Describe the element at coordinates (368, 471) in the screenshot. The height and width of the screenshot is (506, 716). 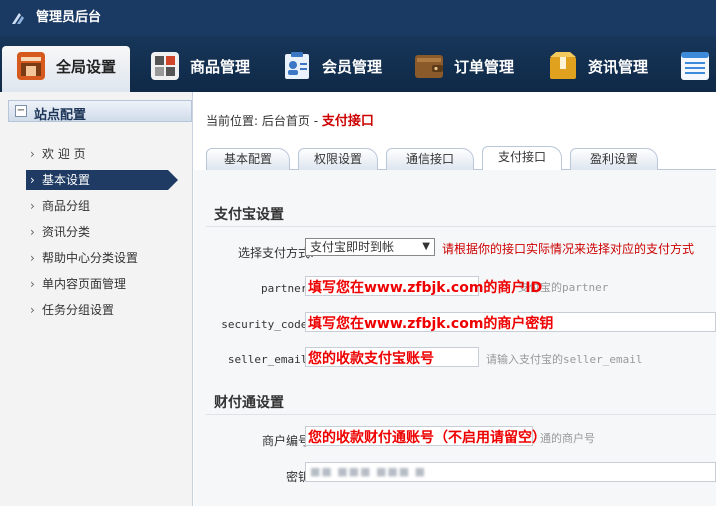
I see `secret-key-value: ■■ ■■■ ■■■ ■` at that location.